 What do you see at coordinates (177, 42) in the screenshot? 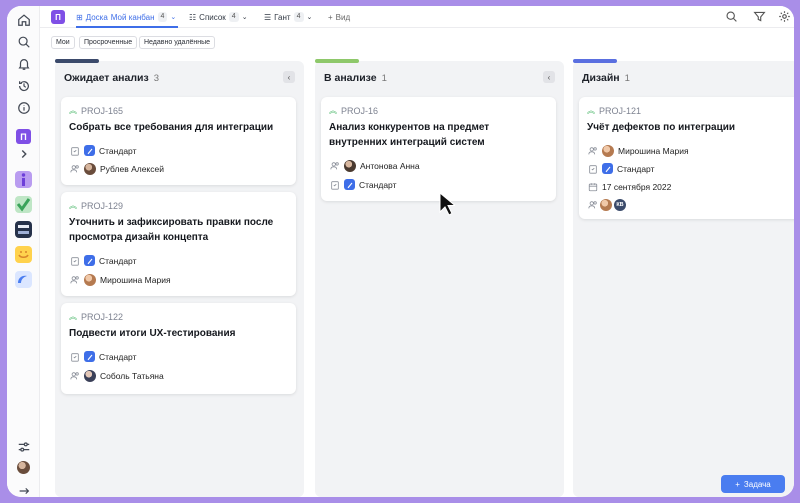
I see `filter-recently-deleted: Недавно удалённые` at bounding box center [177, 42].